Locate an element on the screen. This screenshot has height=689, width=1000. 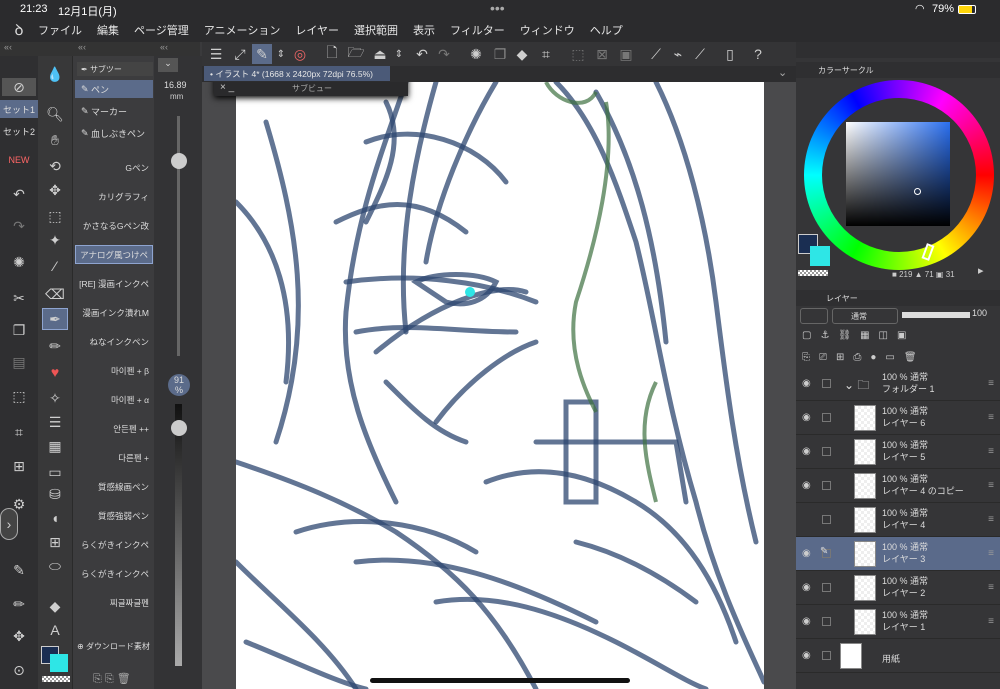
sub-color-swatch is located at coordinates (59, 663).